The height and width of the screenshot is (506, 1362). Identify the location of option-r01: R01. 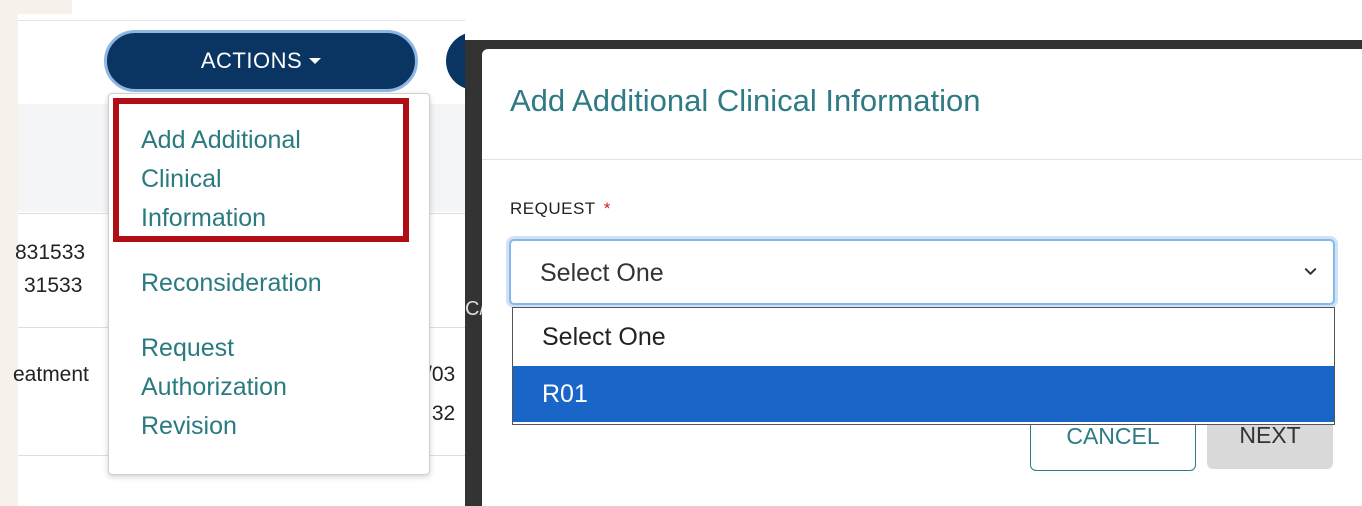
(923, 394).